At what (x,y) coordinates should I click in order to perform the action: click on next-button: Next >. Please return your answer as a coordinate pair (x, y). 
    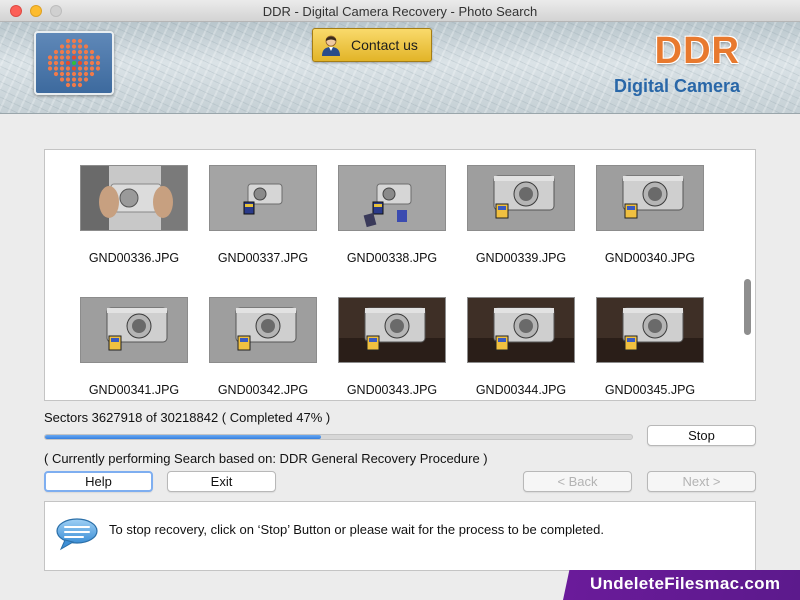
    Looking at the image, I should click on (701, 481).